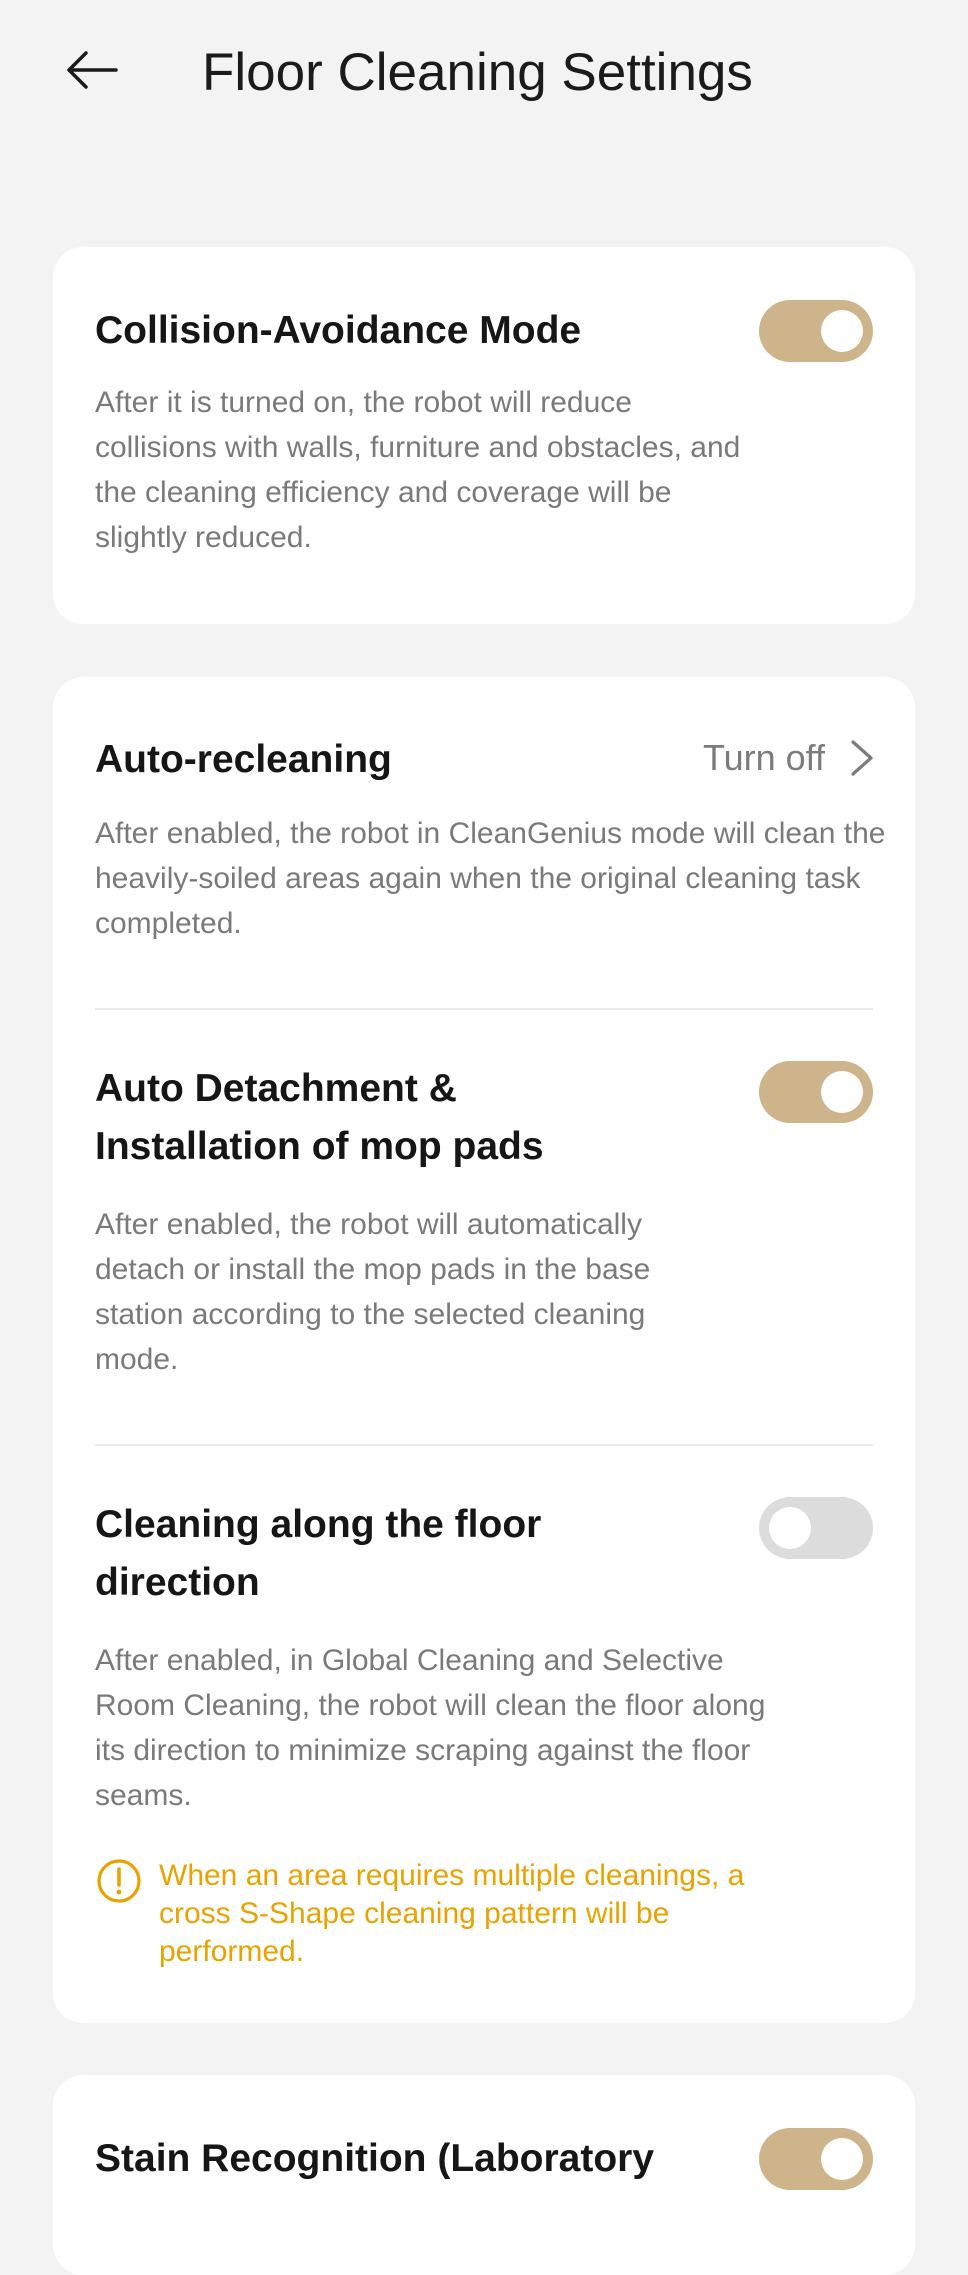 The height and width of the screenshot is (2275, 968). I want to click on auto-detachment-toggle, so click(816, 1092).